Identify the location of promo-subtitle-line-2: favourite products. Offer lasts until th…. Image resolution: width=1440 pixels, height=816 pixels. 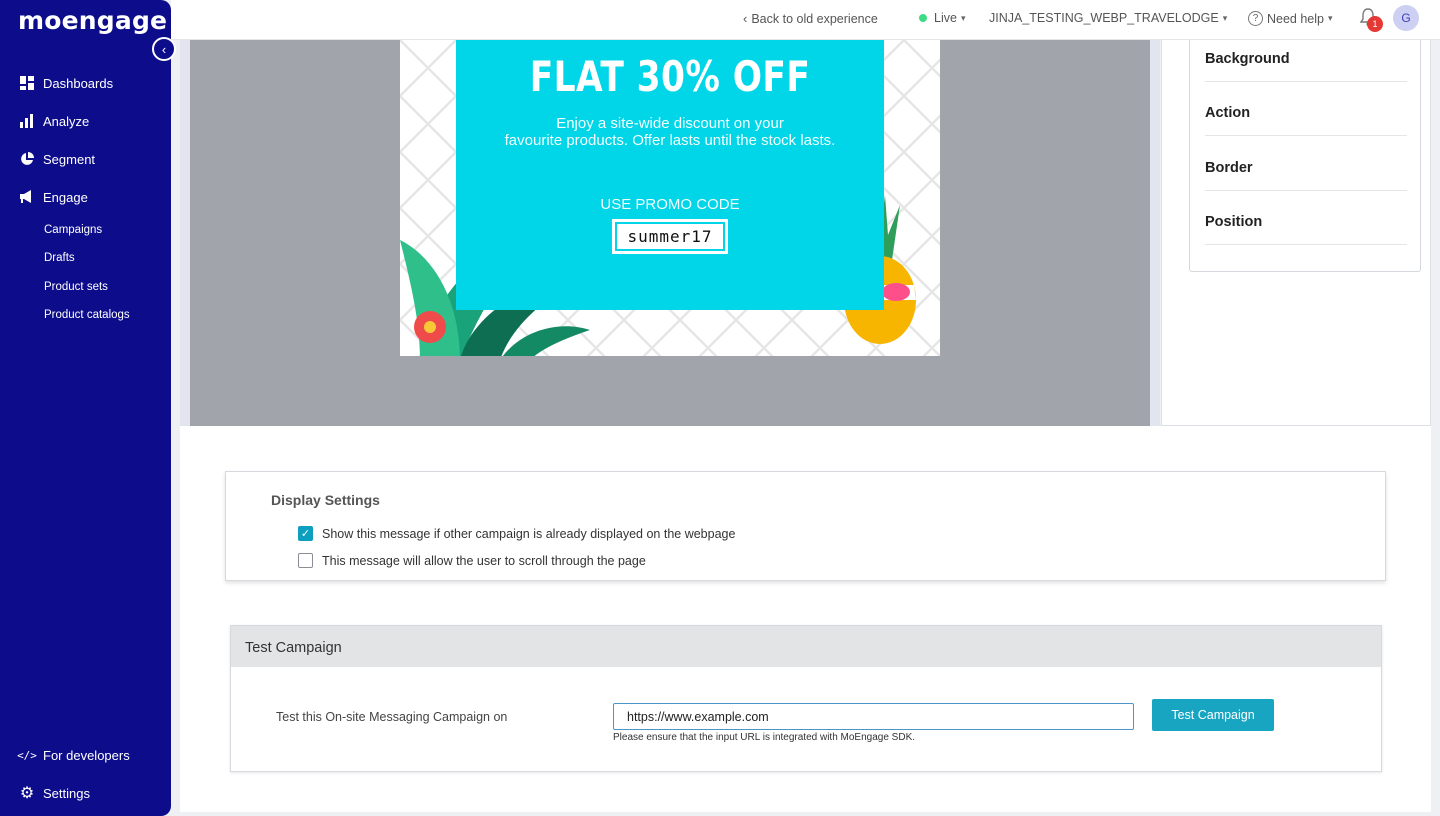
(670, 140).